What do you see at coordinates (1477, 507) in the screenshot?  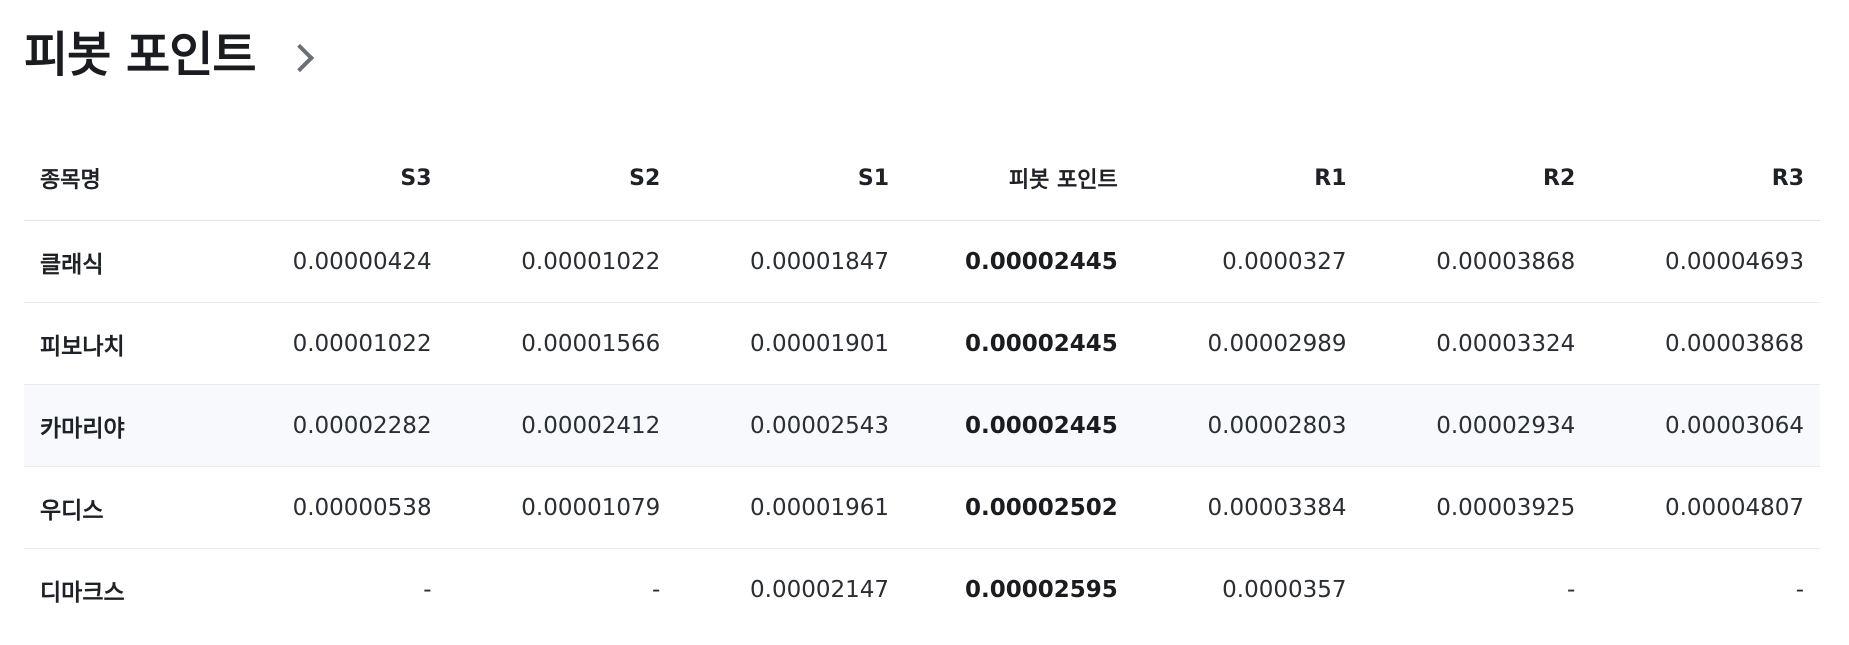 I see `cell-r2: 0.00003925` at bounding box center [1477, 507].